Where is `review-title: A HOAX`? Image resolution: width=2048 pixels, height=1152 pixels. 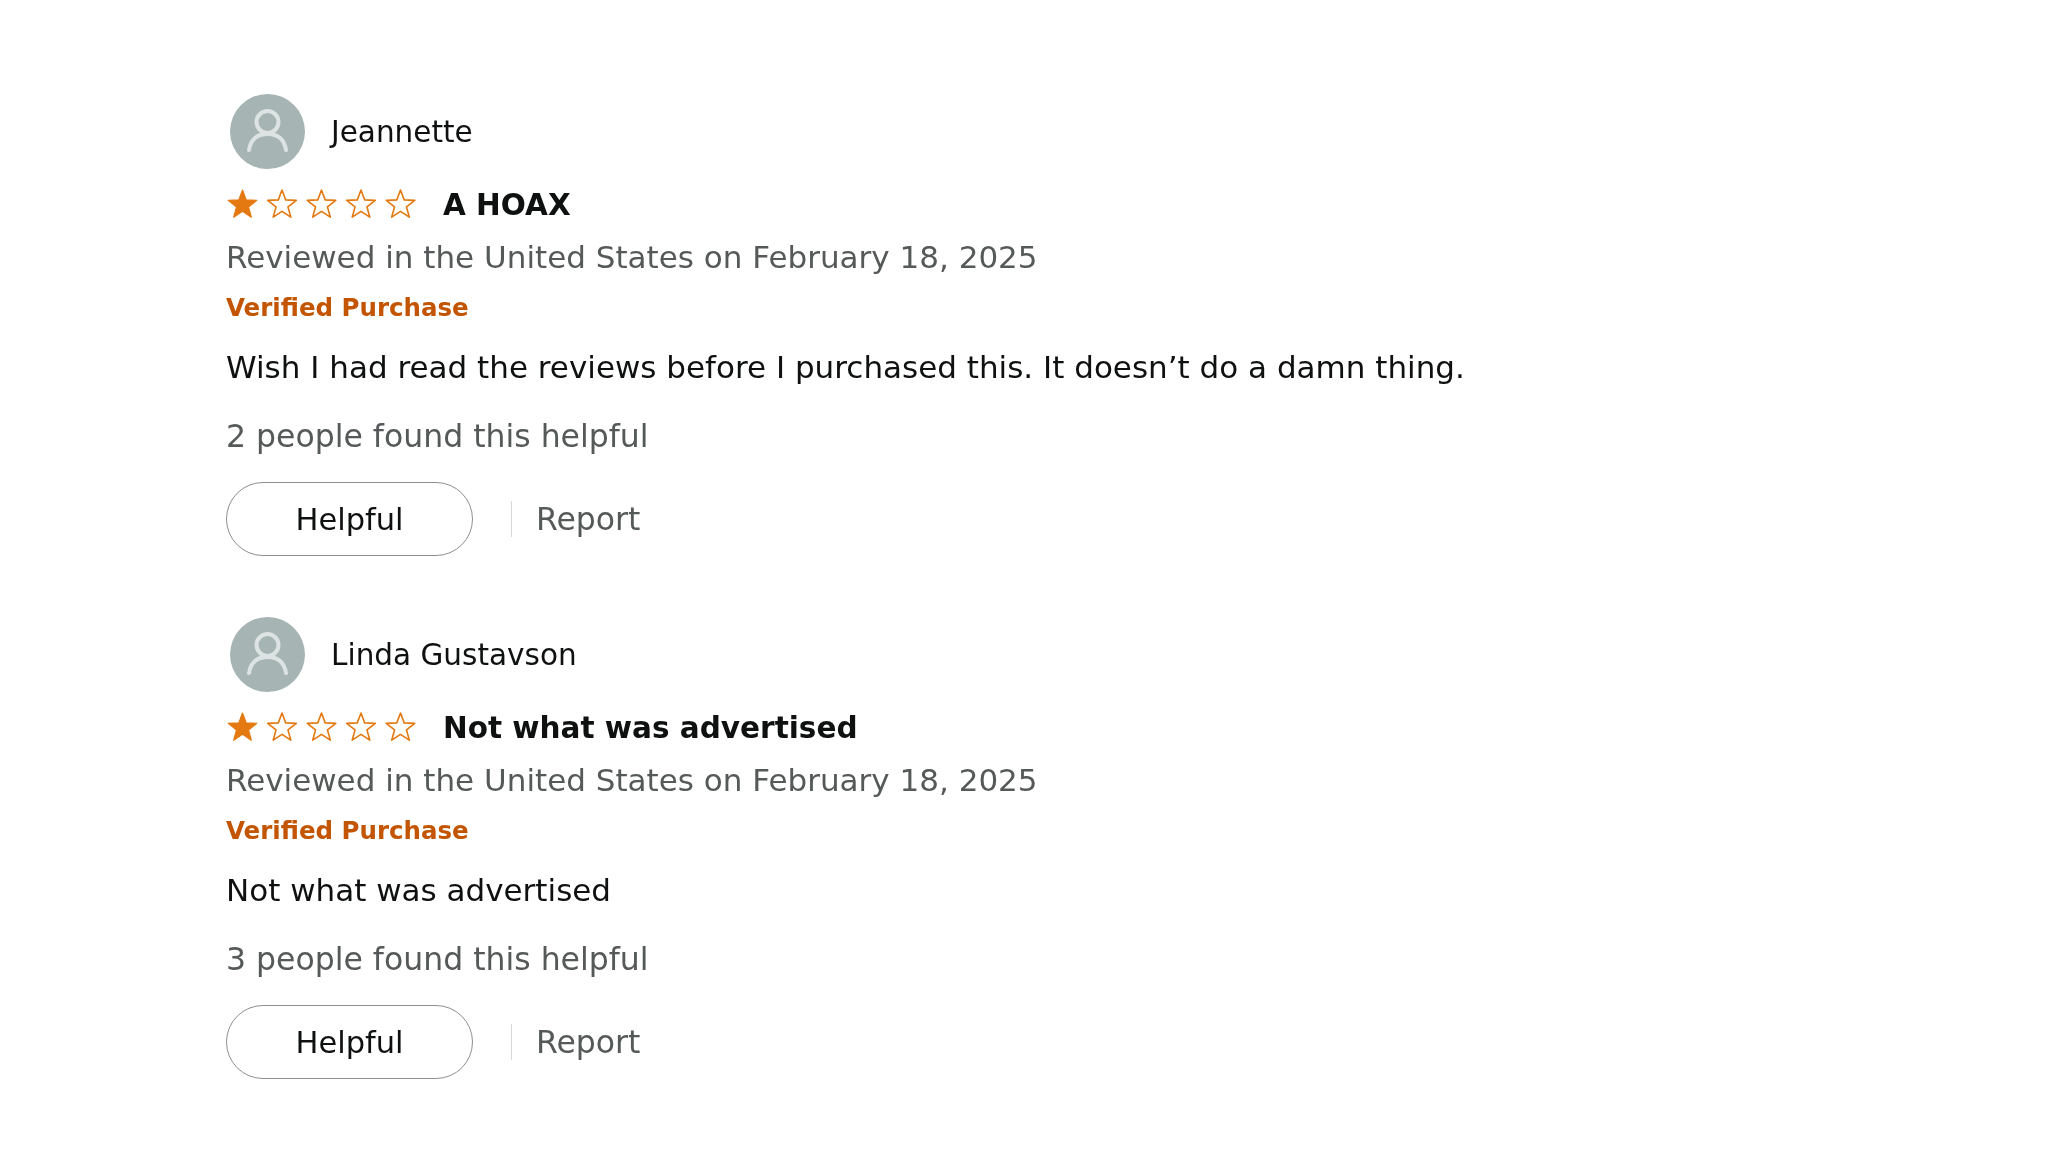
review-title: A HOAX is located at coordinates (507, 205).